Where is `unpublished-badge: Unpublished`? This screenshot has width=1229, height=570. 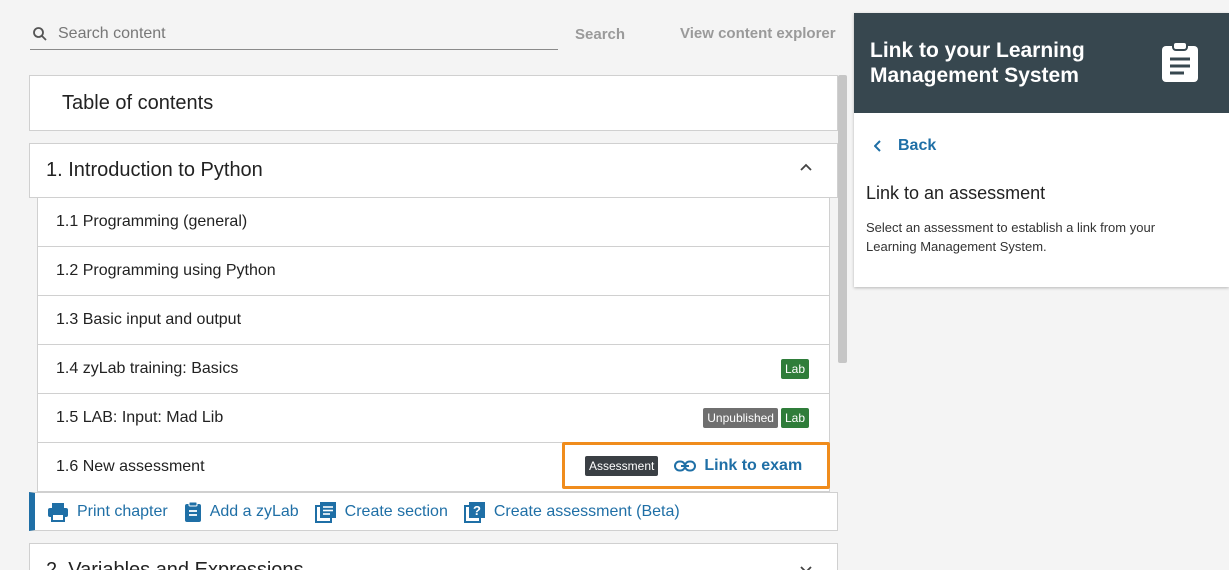
unpublished-badge: Unpublished is located at coordinates (740, 418).